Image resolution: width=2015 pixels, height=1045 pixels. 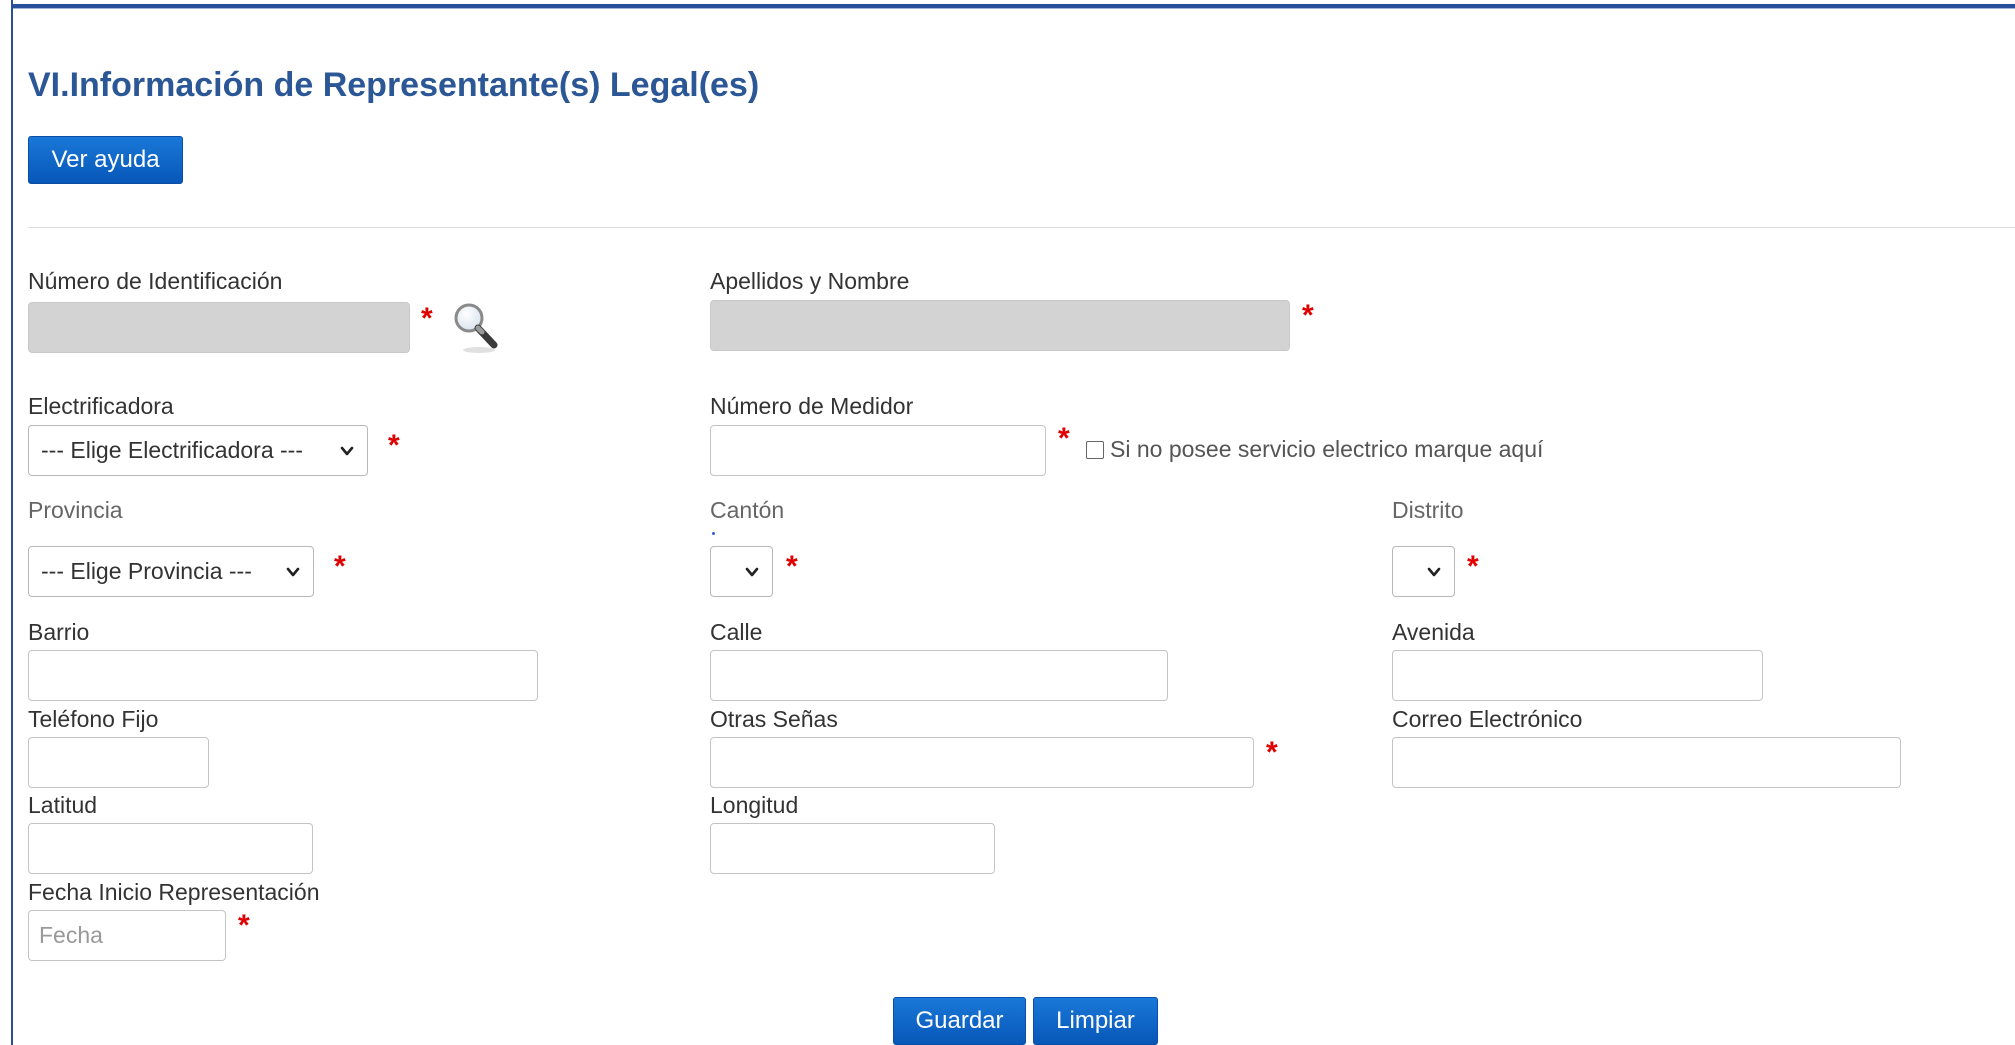 I want to click on canton-required-marker: *, so click(x=792, y=566).